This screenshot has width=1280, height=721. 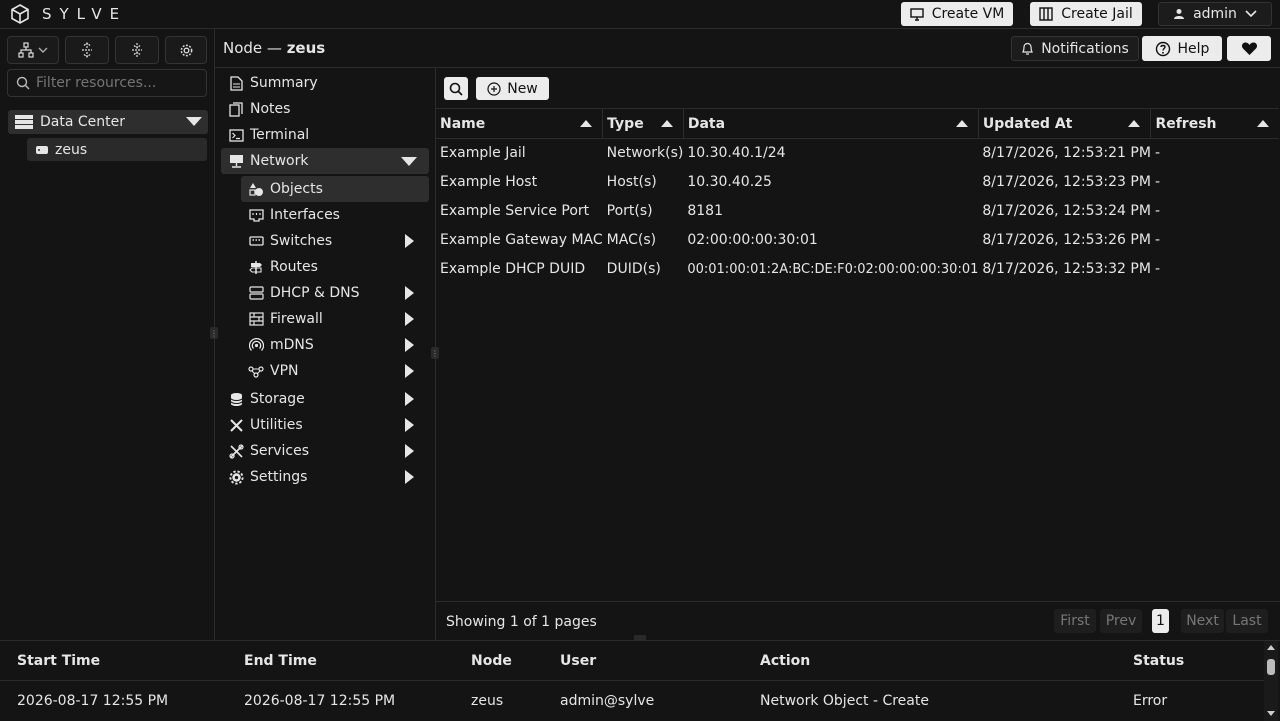 What do you see at coordinates (512, 88) in the screenshot?
I see `new-object-button: New` at bounding box center [512, 88].